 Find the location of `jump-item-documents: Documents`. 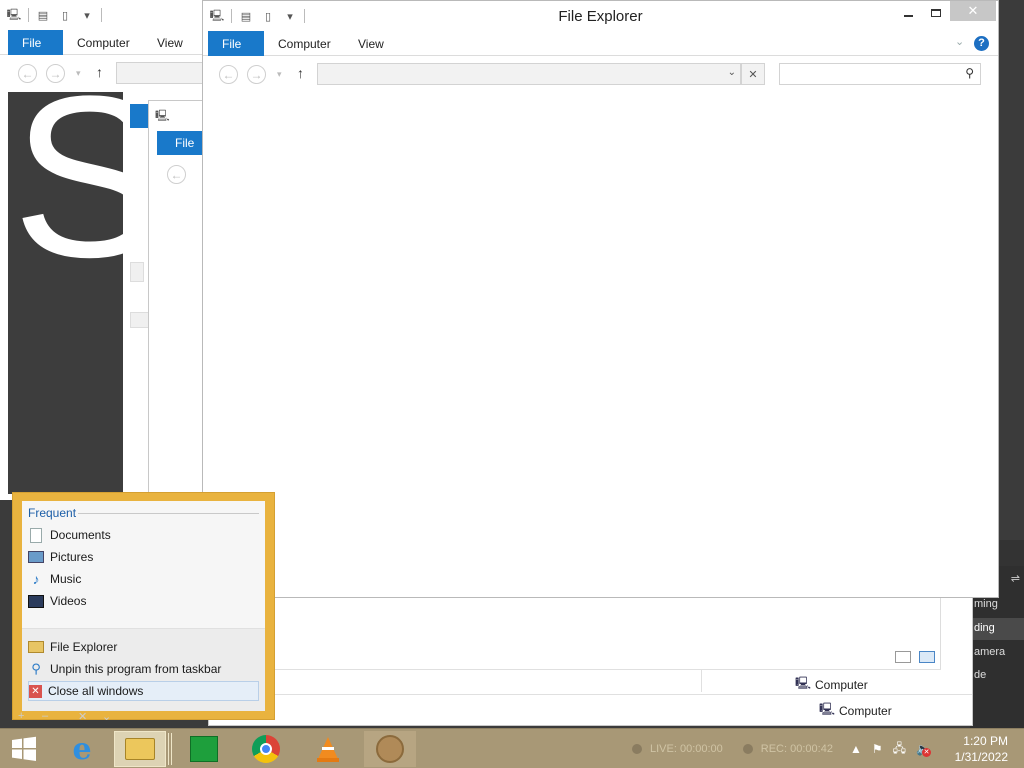

jump-item-documents: Documents is located at coordinates (143, 535).